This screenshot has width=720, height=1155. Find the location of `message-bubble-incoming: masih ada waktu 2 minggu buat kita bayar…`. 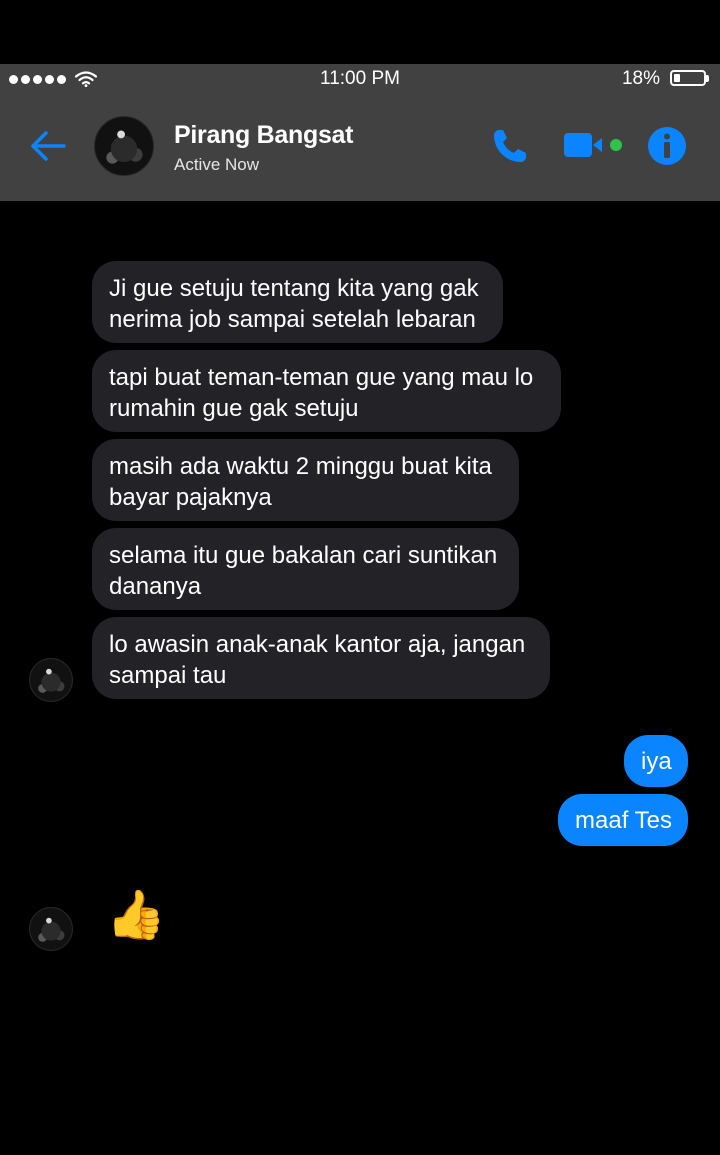

message-bubble-incoming: masih ada waktu 2 minggu buat kita bayar… is located at coordinates (305, 480).